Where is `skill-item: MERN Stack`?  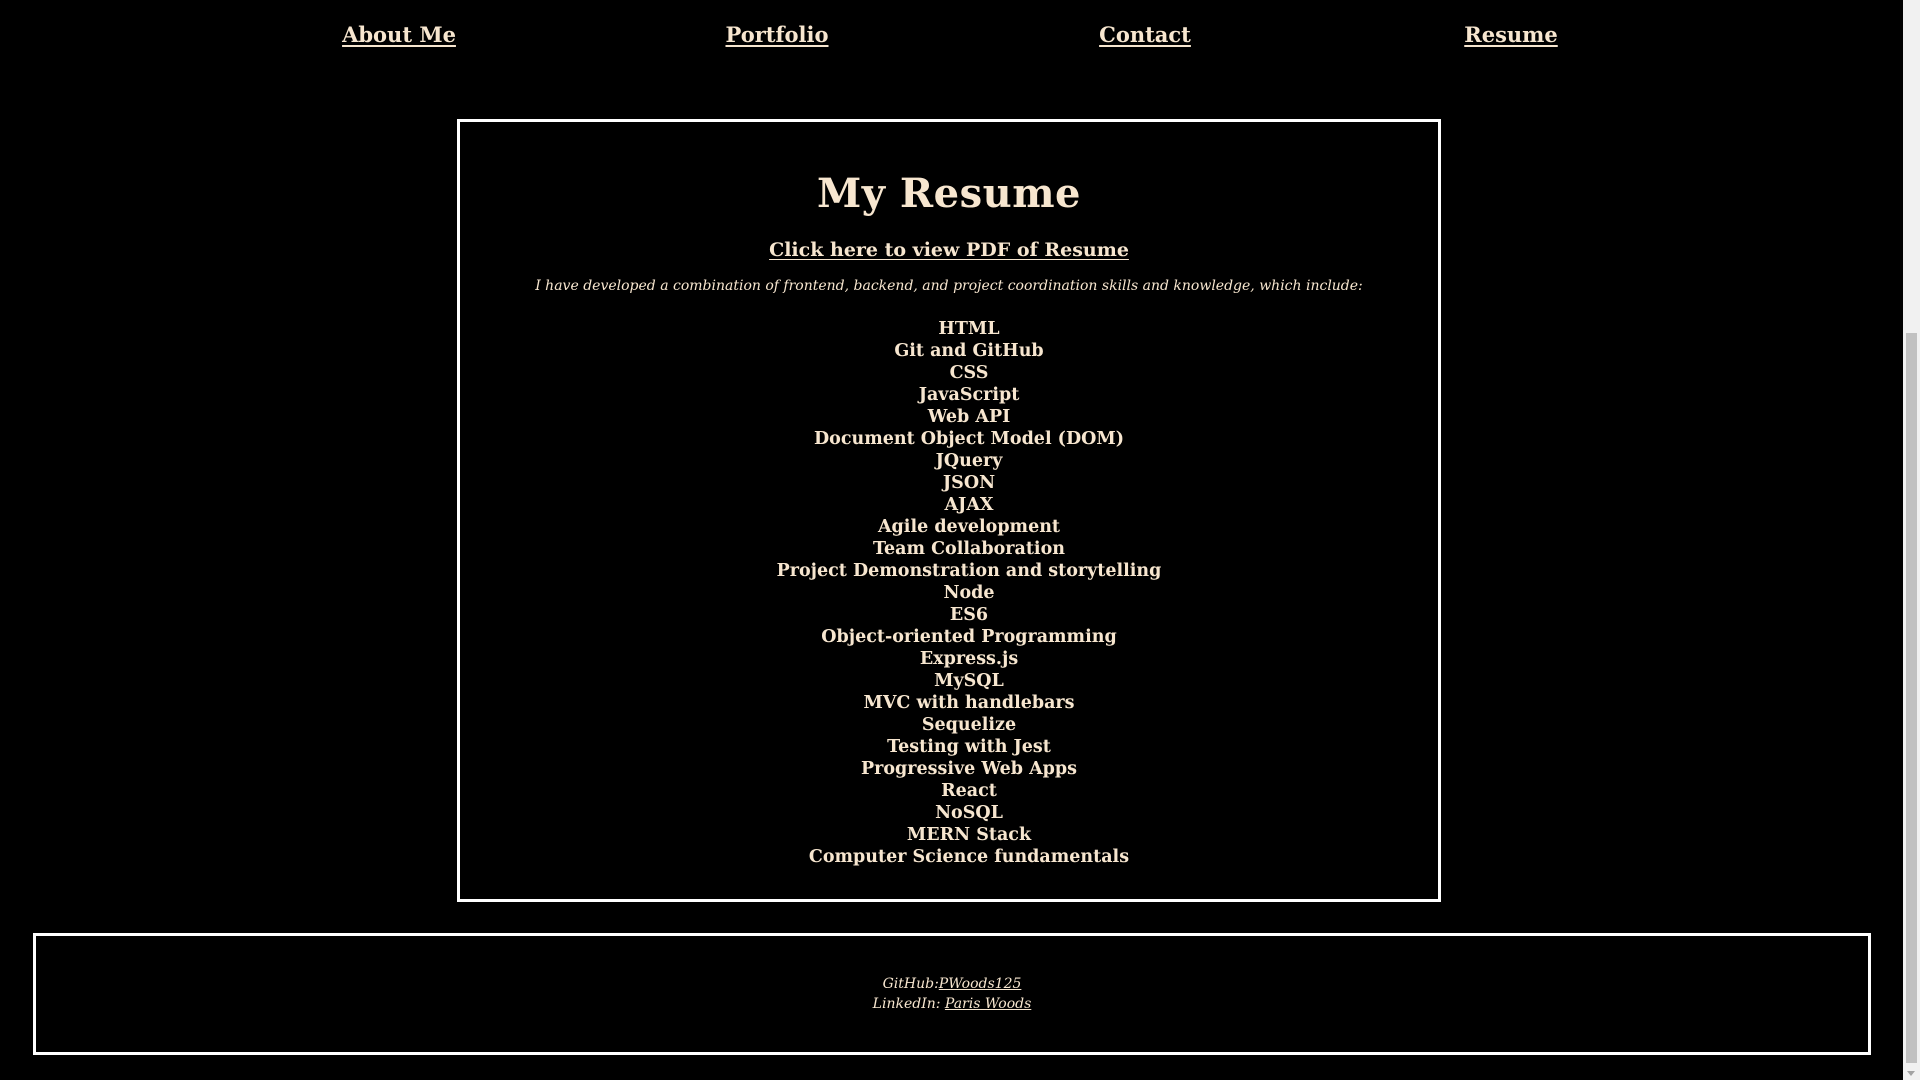 skill-item: MERN Stack is located at coordinates (969, 835).